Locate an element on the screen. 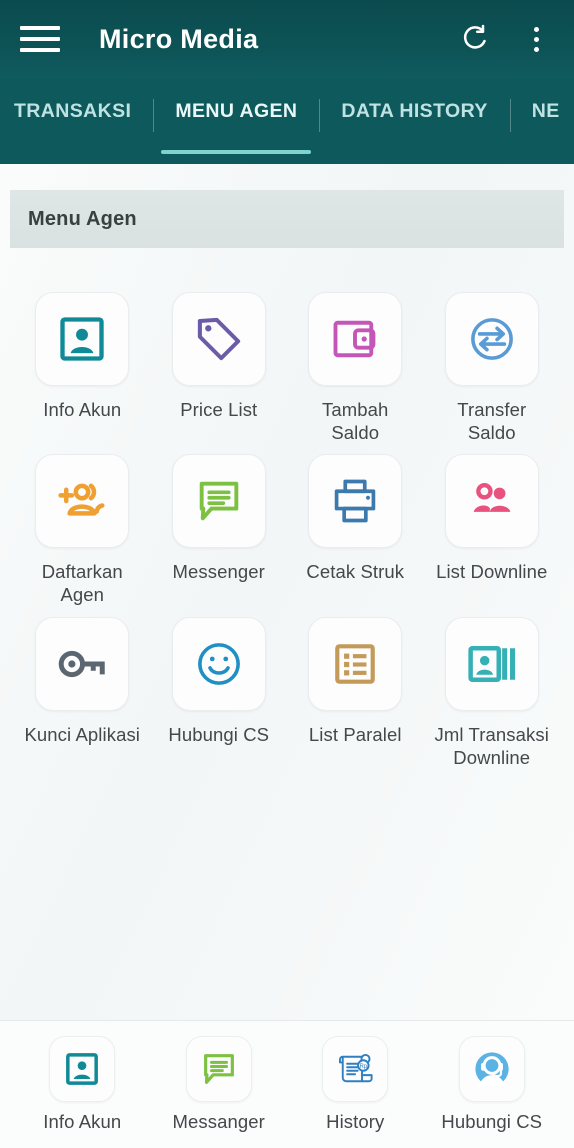 The image size is (574, 1148). menu-item-cetak-struk: Cetak Struk is located at coordinates (355, 530).